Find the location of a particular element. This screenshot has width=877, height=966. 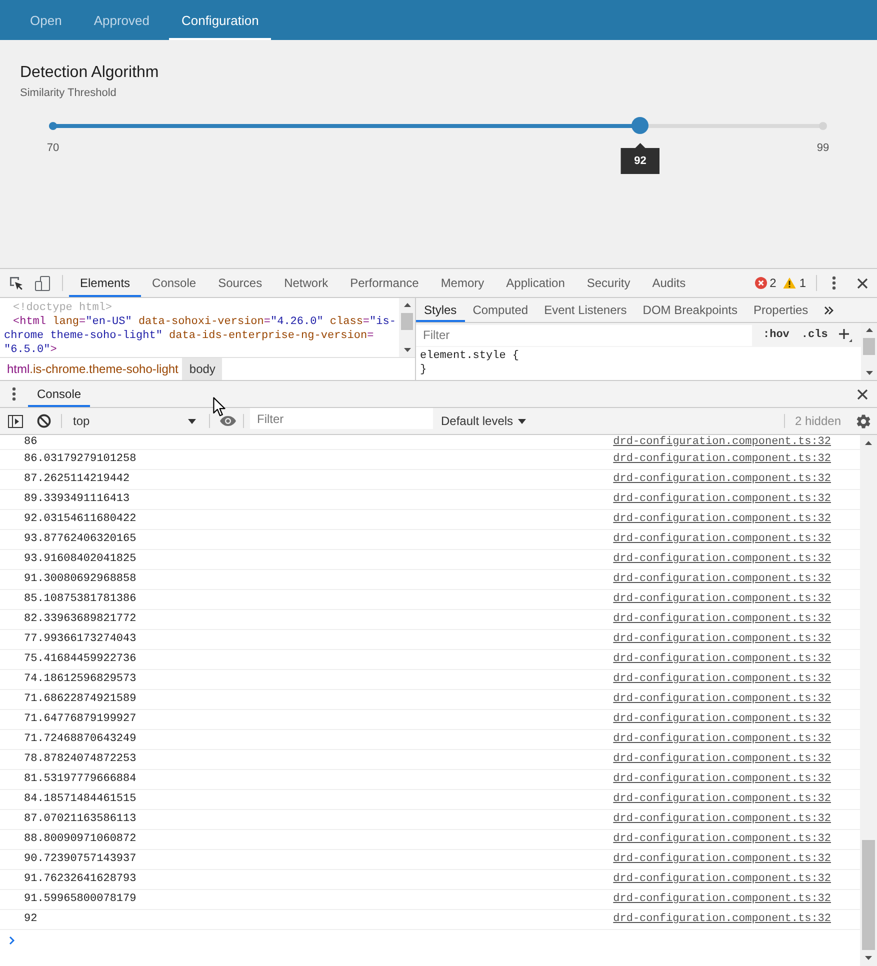

devtools-tab: Network is located at coordinates (306, 283).